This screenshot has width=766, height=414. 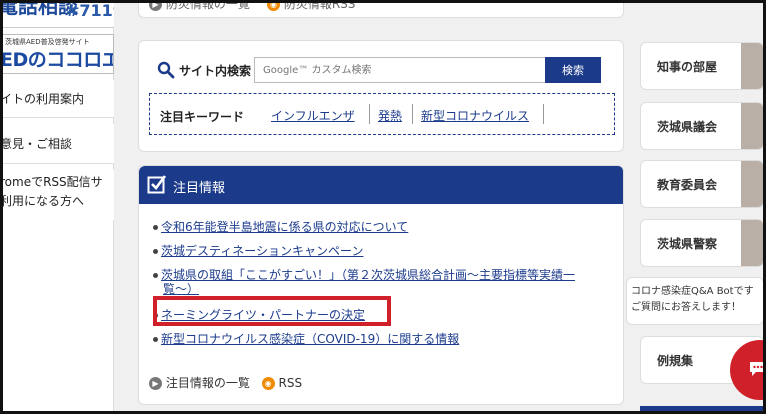 I want to click on sidebar-item-label-line1: romeでRSS配信サ, so click(x=51, y=182).